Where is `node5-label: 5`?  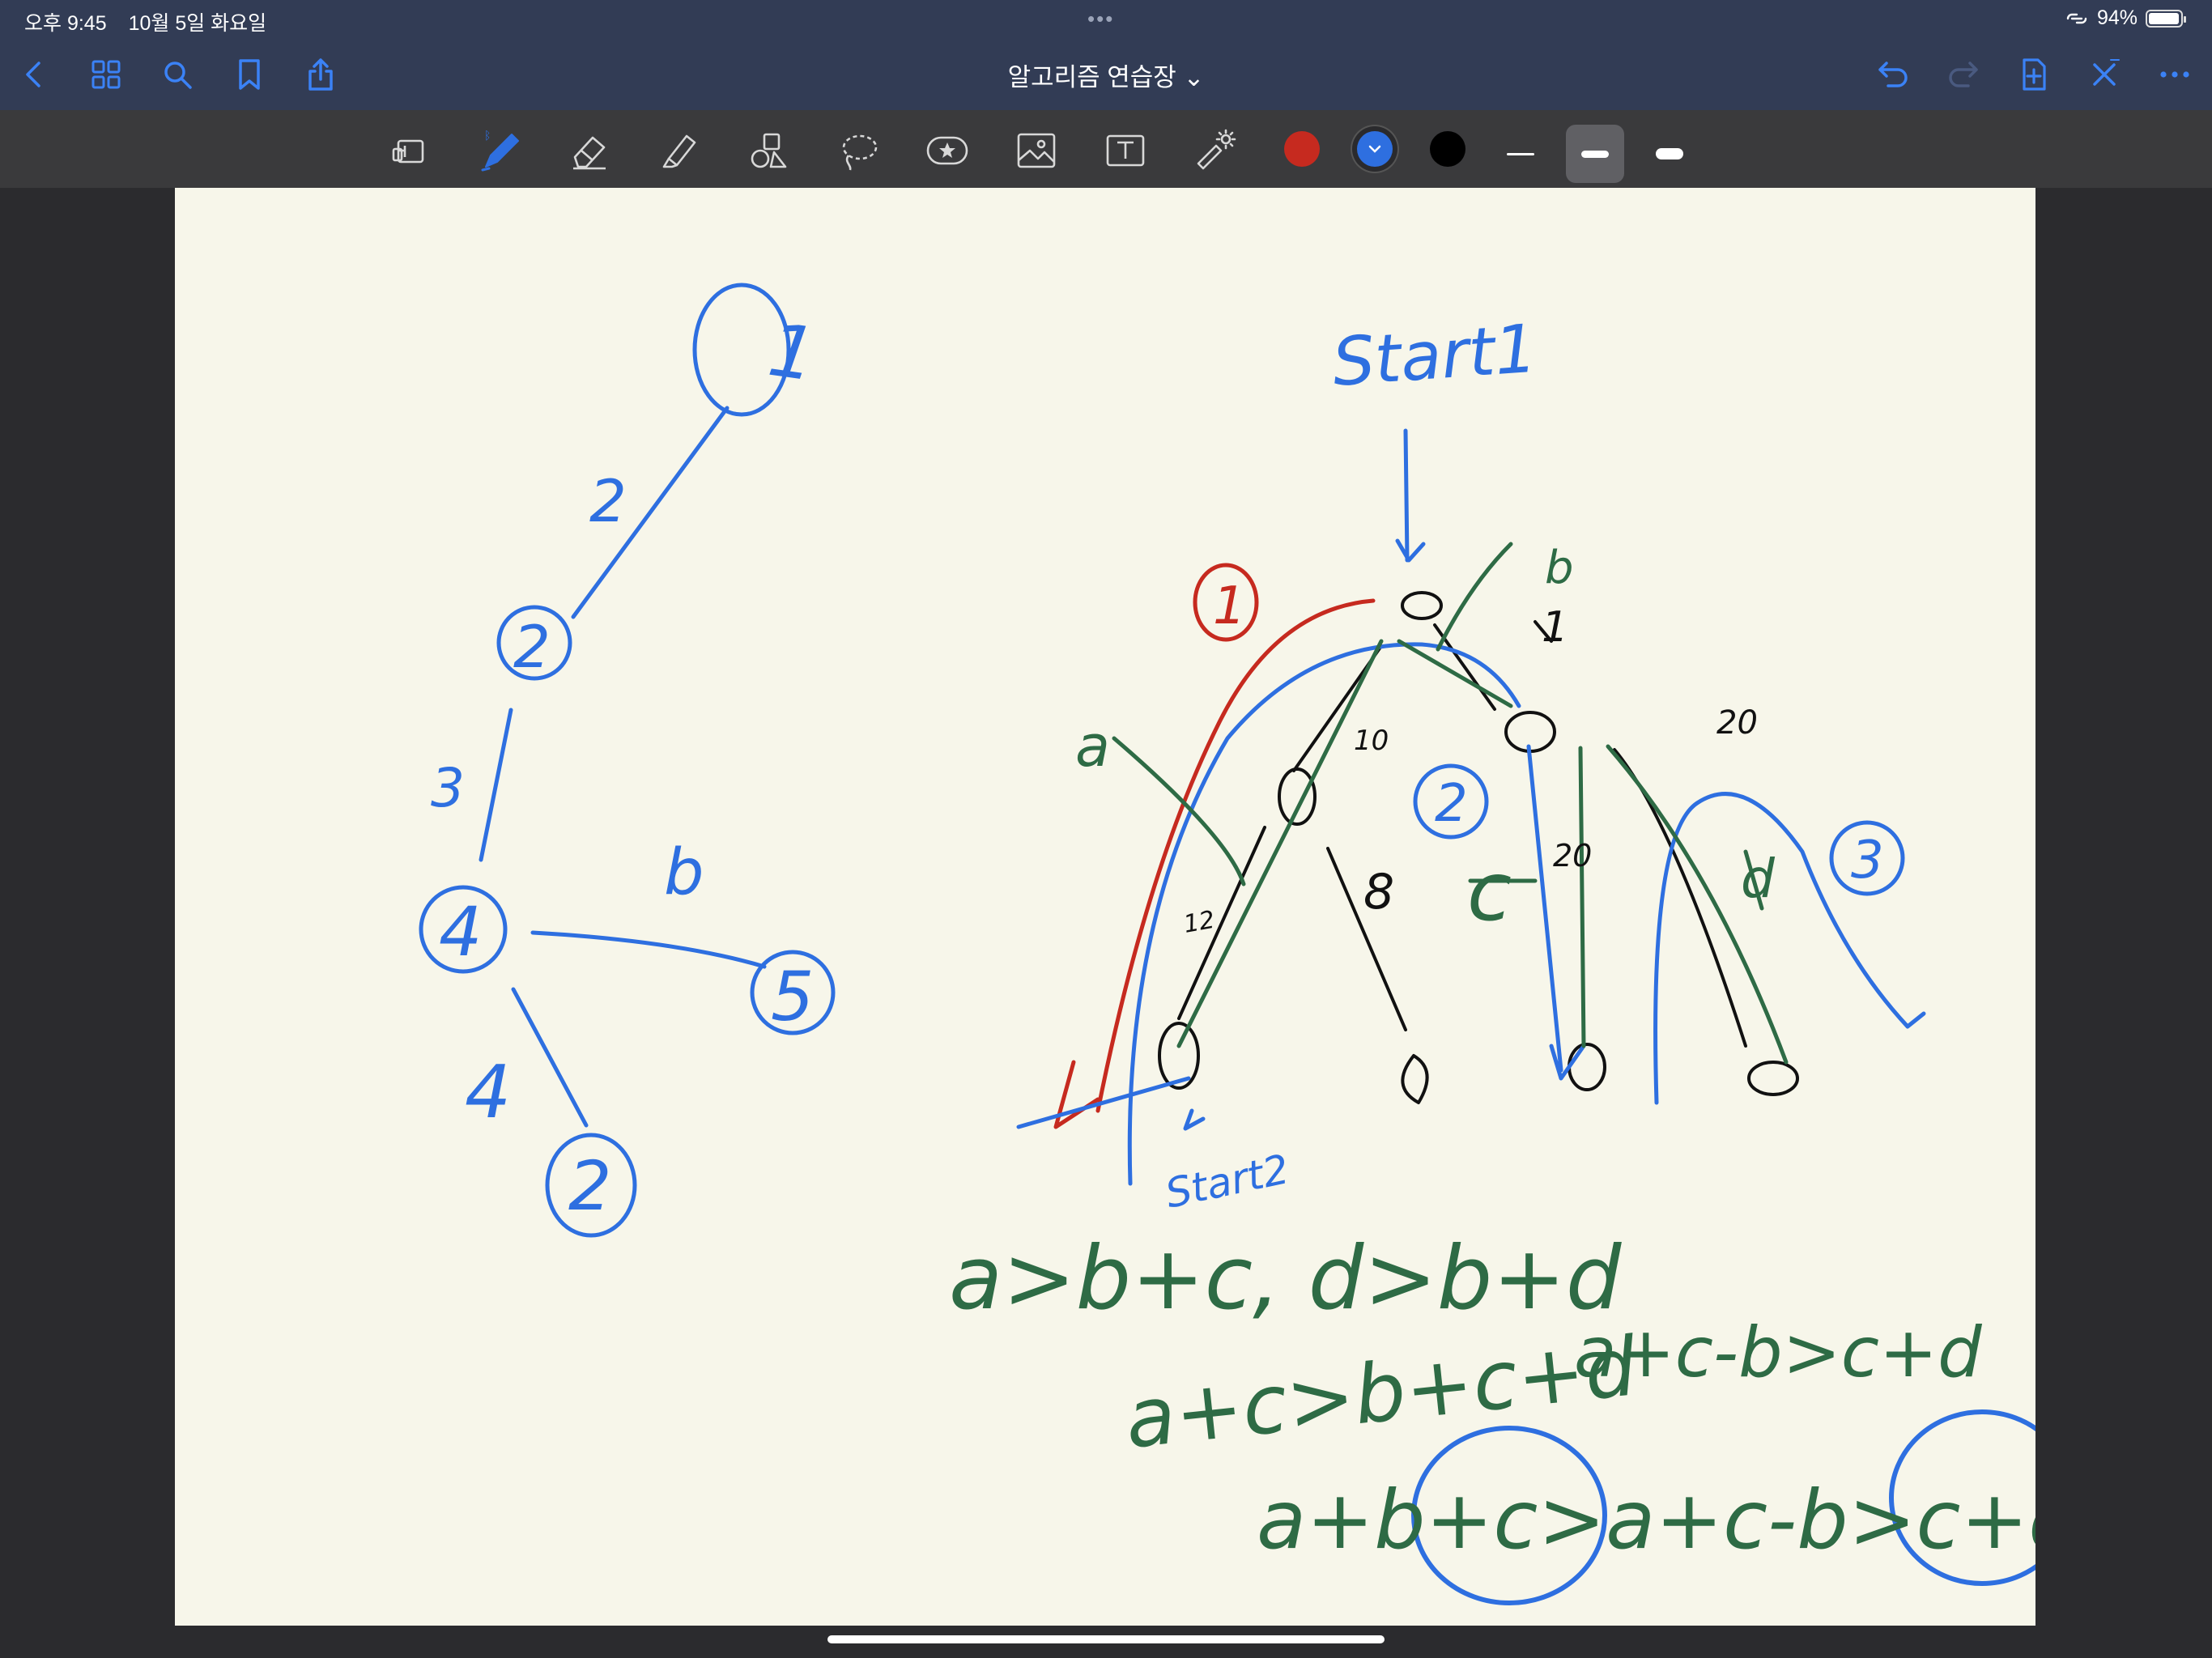
node5-label: 5 is located at coordinates (793, 996).